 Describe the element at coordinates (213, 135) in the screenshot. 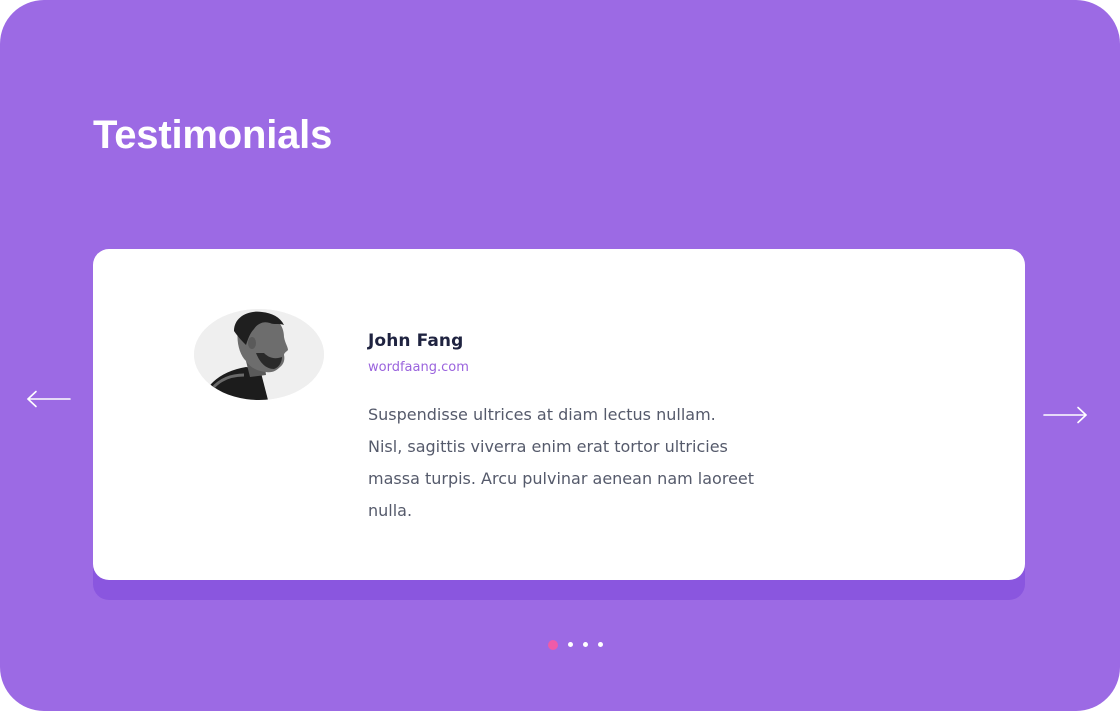

I see `section-title: Testimonials` at that location.